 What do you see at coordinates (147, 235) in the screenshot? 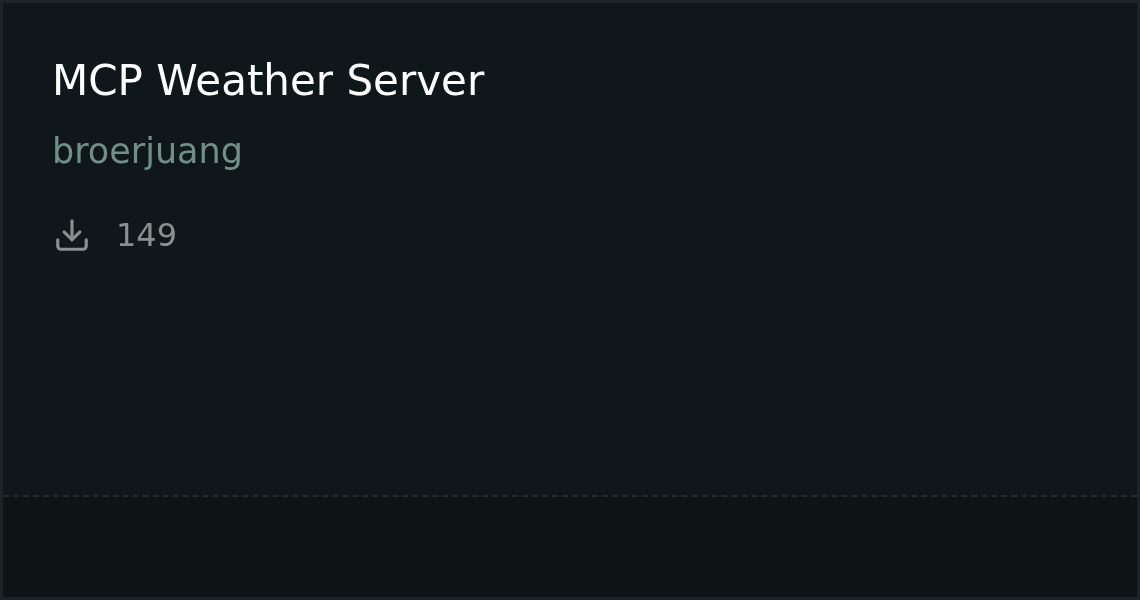
I see `download-count: 149` at bounding box center [147, 235].